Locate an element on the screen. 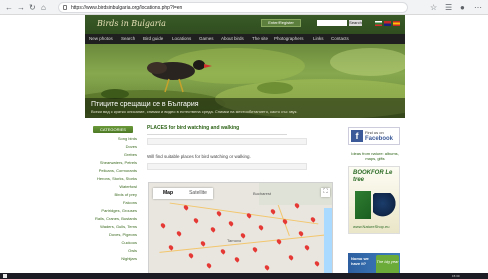  reload-icon: ↻ is located at coordinates (32, 7).